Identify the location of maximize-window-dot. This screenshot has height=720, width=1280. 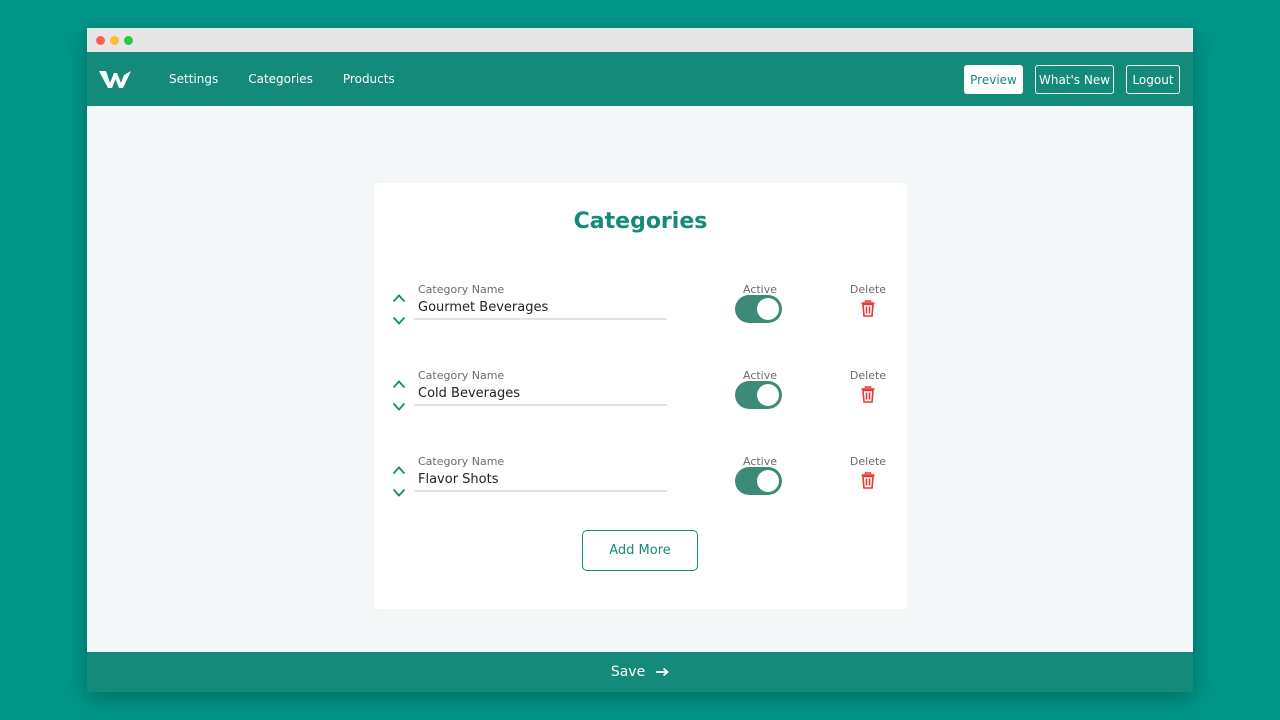
(128, 40).